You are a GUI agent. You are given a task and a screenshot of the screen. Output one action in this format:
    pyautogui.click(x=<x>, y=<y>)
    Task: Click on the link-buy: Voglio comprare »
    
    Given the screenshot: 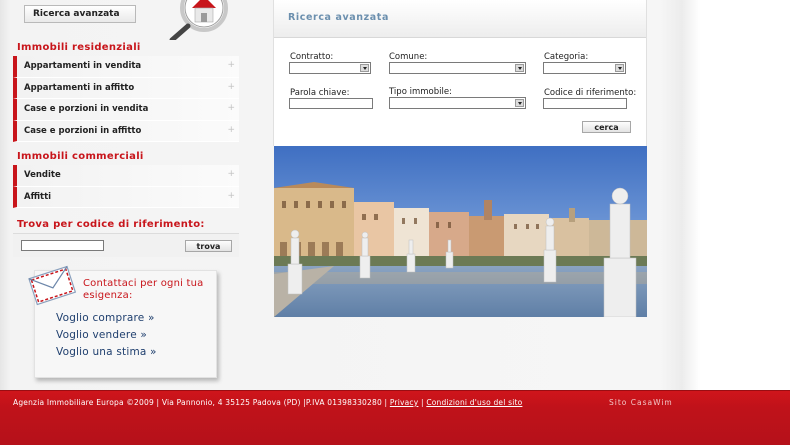 What is the action you would take?
    pyautogui.click(x=105, y=318)
    